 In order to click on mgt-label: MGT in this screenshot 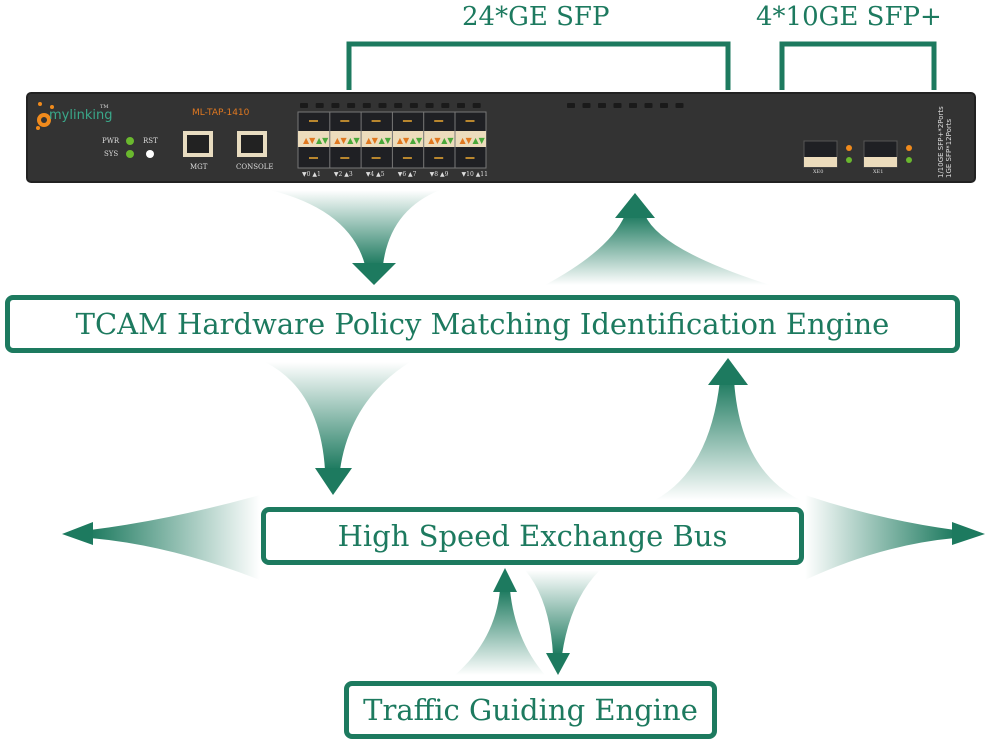, I will do `click(199, 167)`.